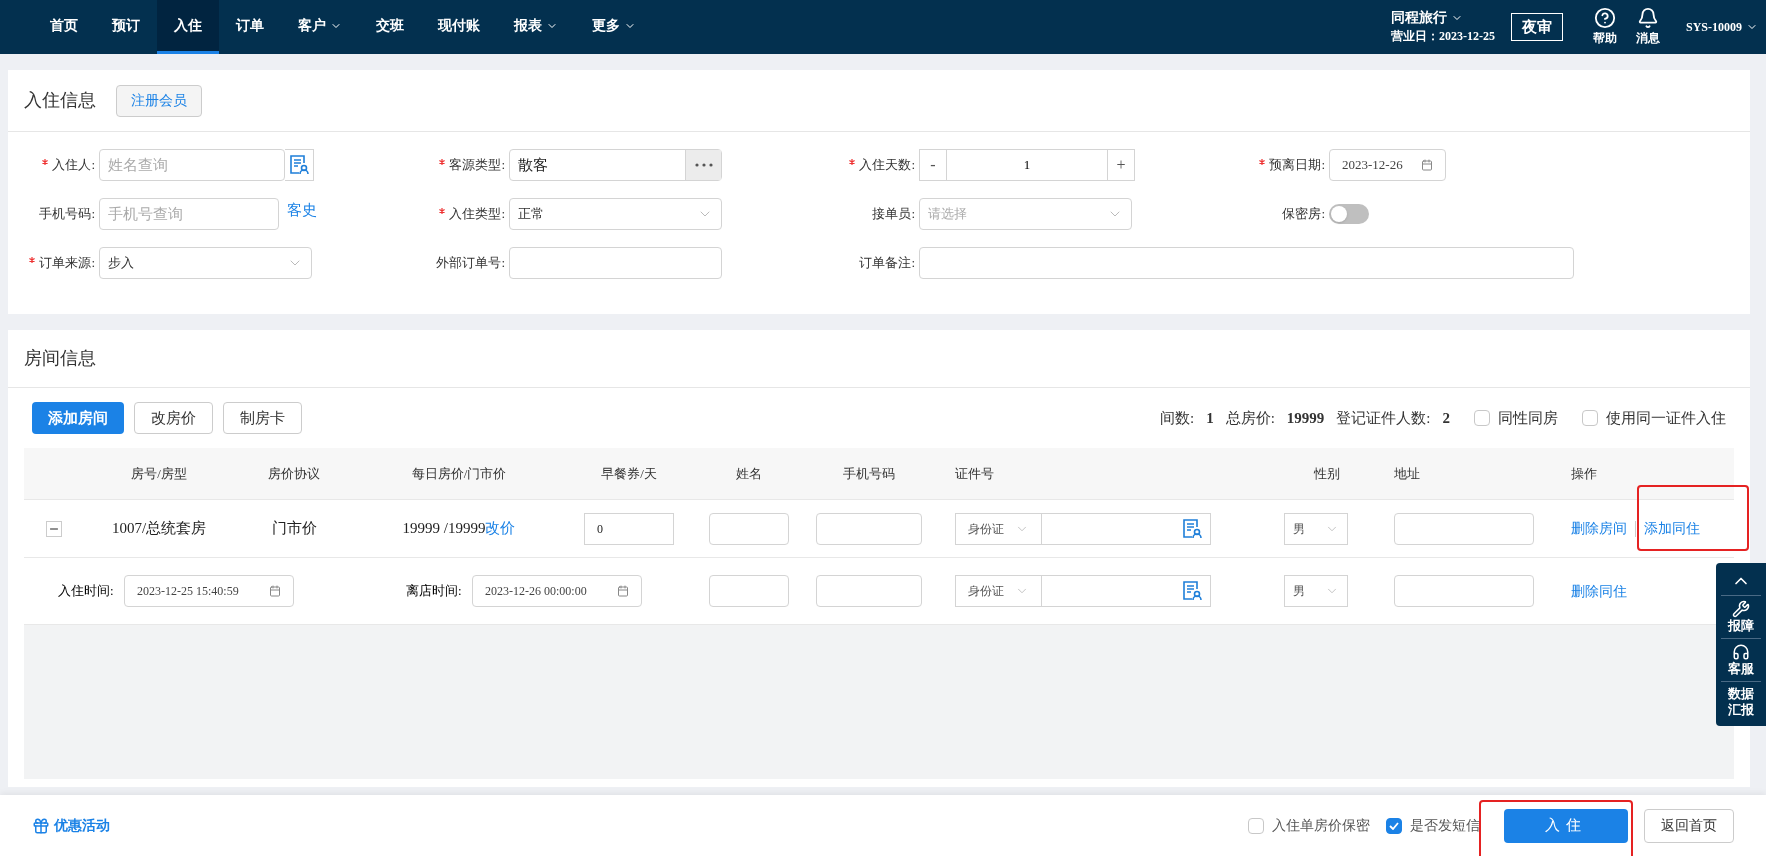 This screenshot has width=1766, height=856. What do you see at coordinates (188, 27) in the screenshot?
I see `nav-tab: 入住` at bounding box center [188, 27].